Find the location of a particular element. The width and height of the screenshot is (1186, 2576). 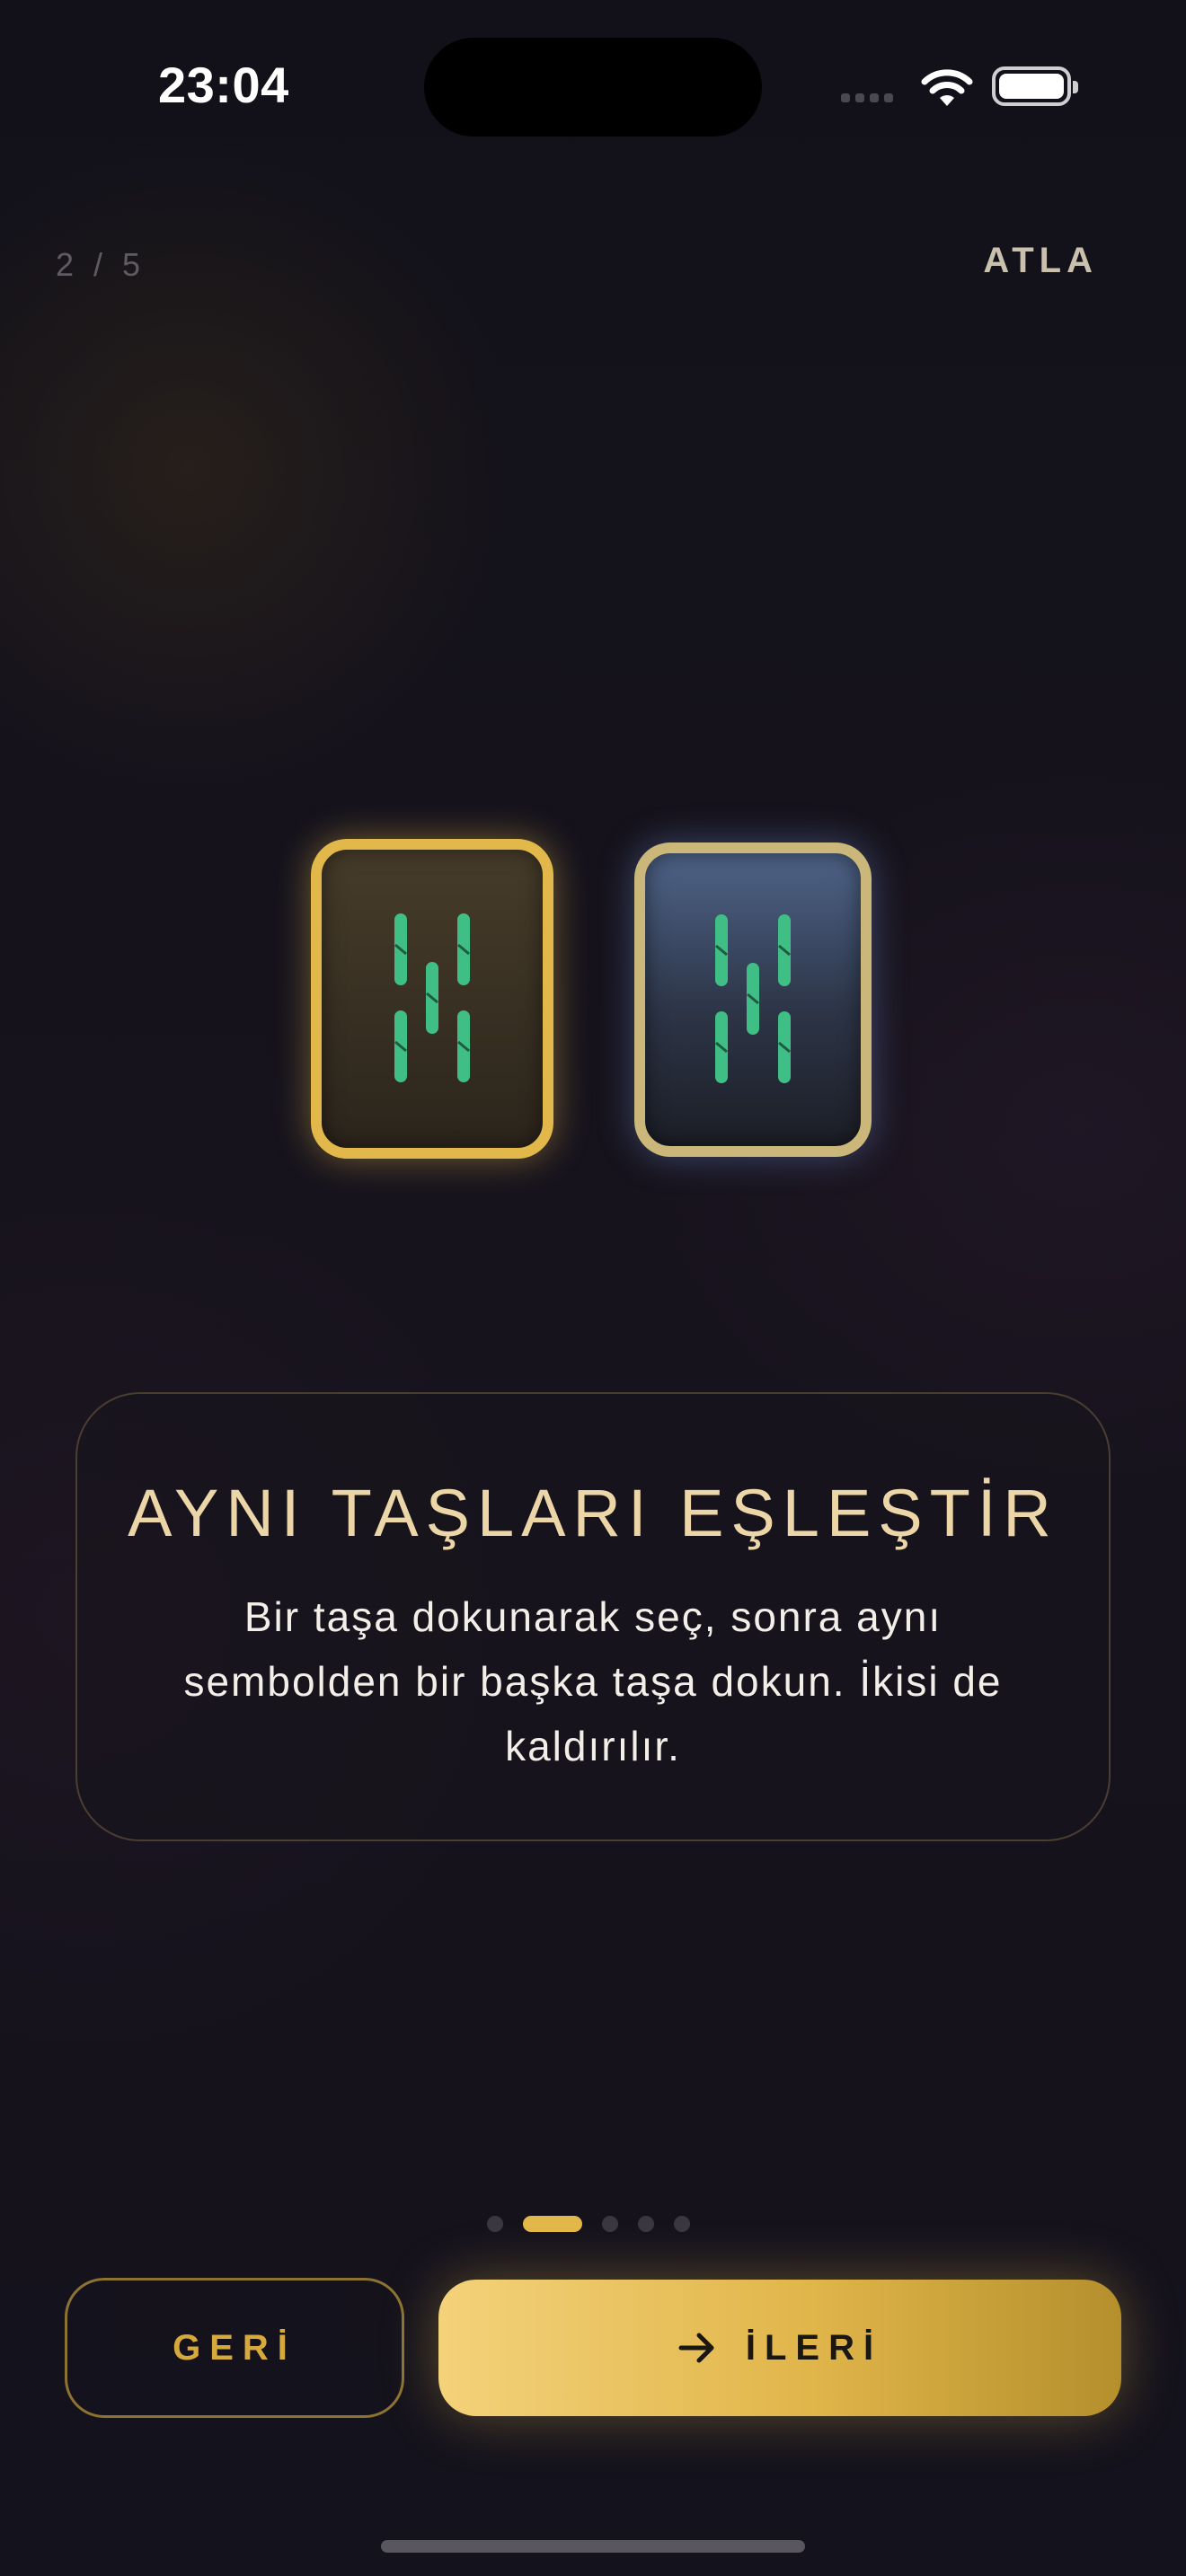

skip-button: ATLA is located at coordinates (1040, 261).